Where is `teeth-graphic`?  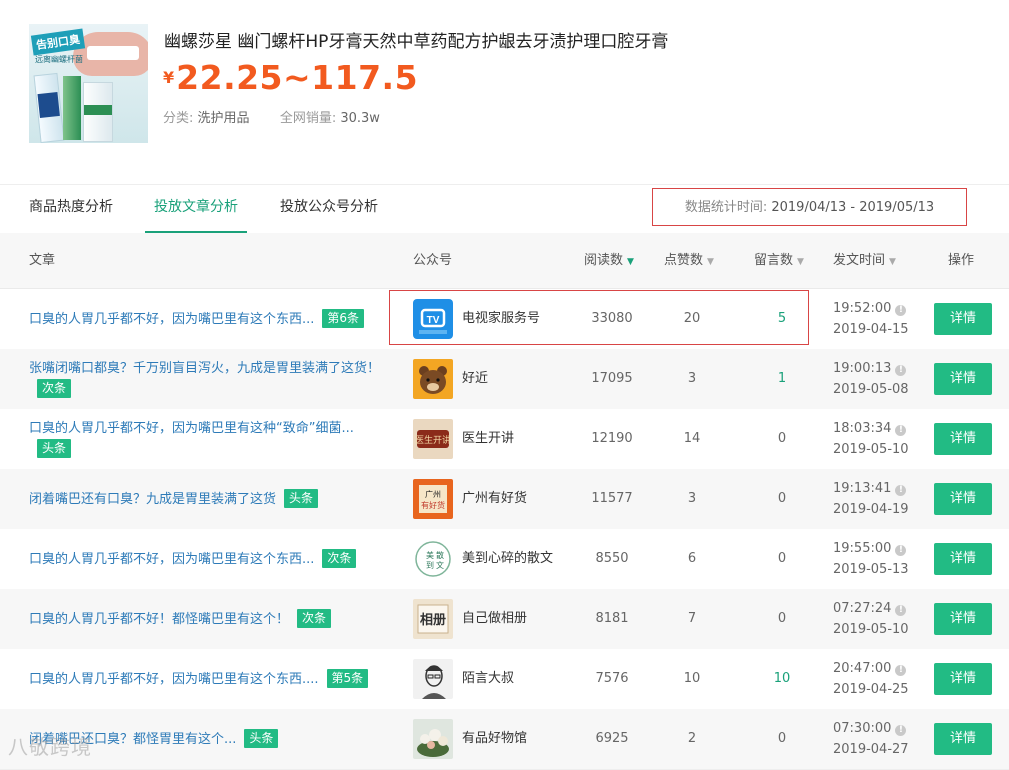 teeth-graphic is located at coordinates (113, 53).